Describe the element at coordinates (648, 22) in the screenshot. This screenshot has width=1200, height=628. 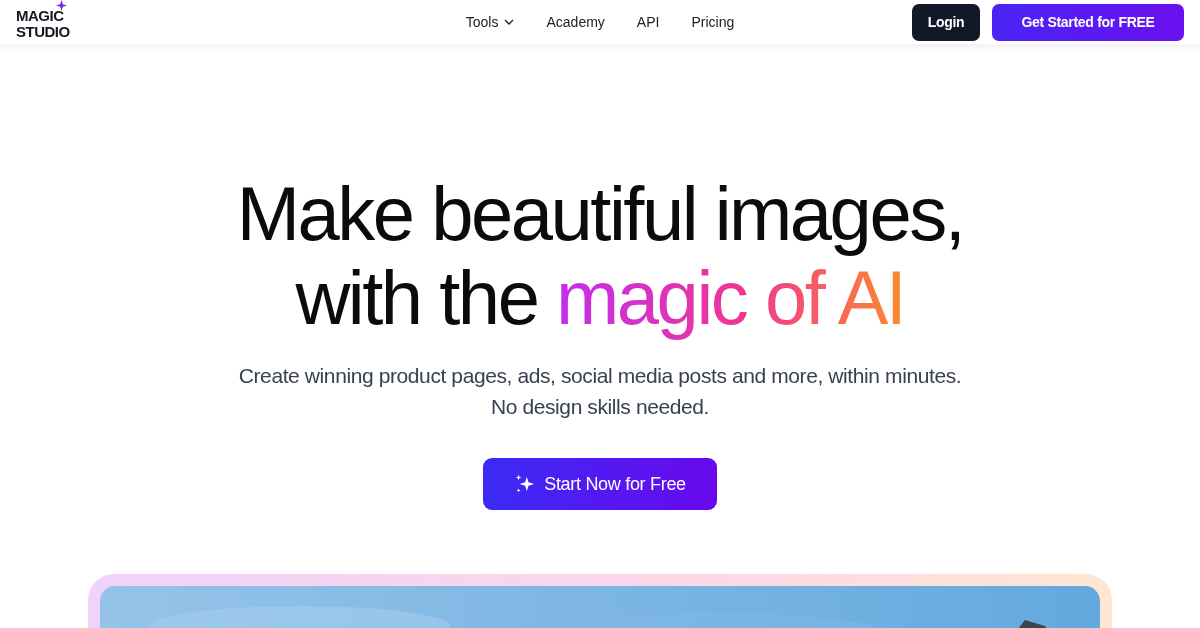
I see `nav-link: API` at that location.